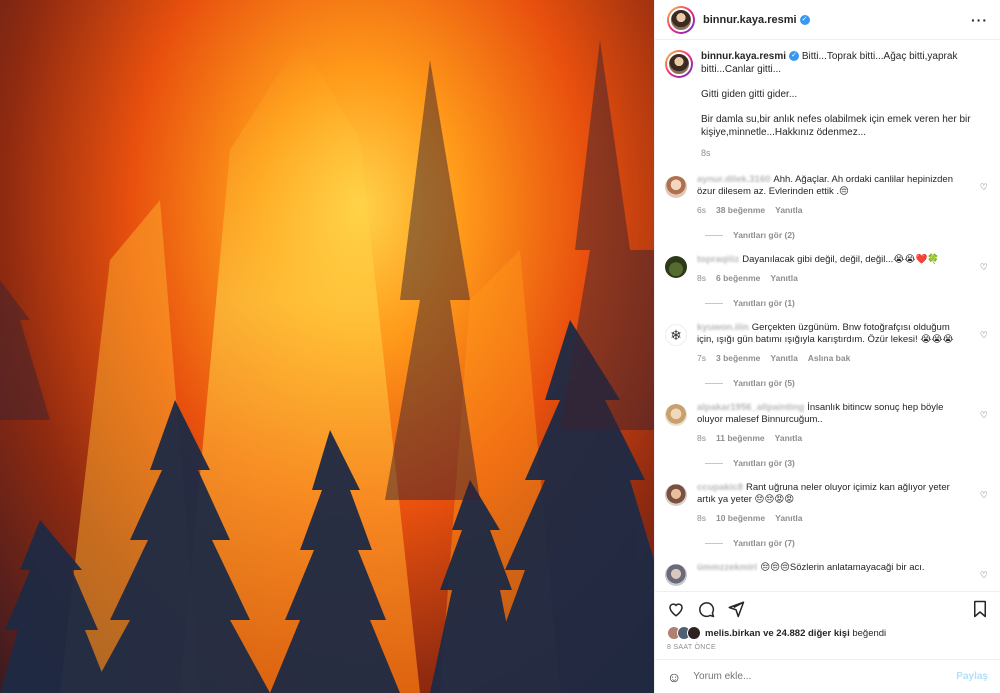 The image size is (1000, 693). What do you see at coordinates (827, 608) in the screenshot?
I see `post-actions` at bounding box center [827, 608].